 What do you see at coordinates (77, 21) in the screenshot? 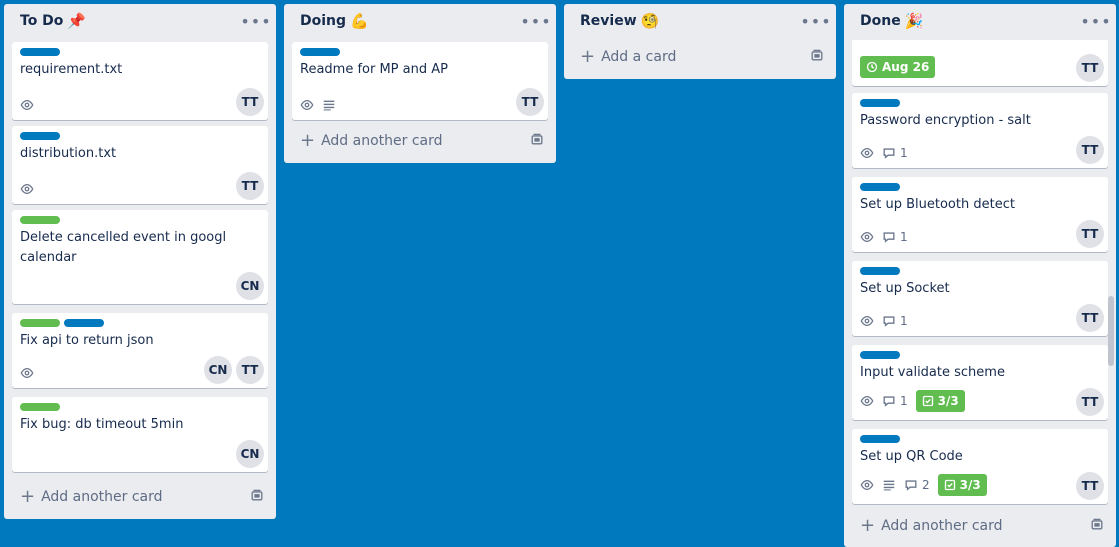
I see `pushpin-icon: 📌` at bounding box center [77, 21].